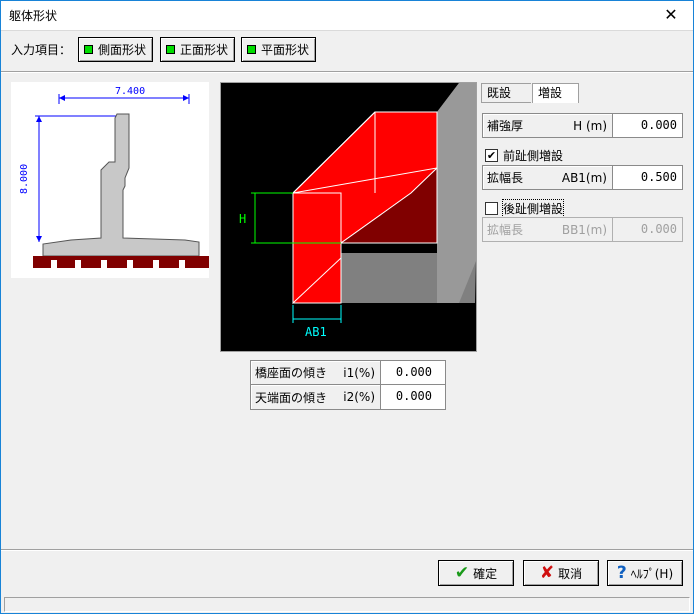 The image size is (694, 614). Describe the element at coordinates (204, 50) in the screenshot. I see `front-shape-label: 正面形状` at that location.